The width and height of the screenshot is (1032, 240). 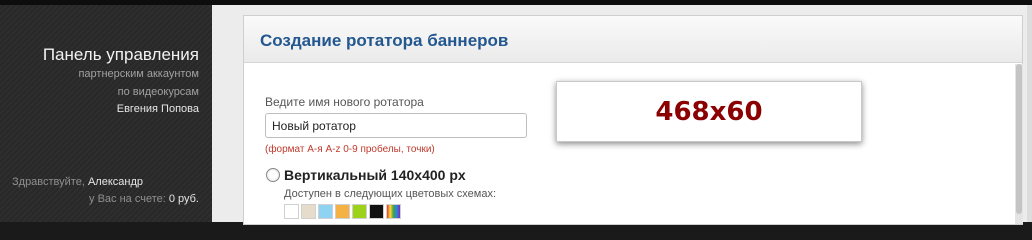 I want to click on balance-label: у Вас на счете:, so click(x=127, y=199).